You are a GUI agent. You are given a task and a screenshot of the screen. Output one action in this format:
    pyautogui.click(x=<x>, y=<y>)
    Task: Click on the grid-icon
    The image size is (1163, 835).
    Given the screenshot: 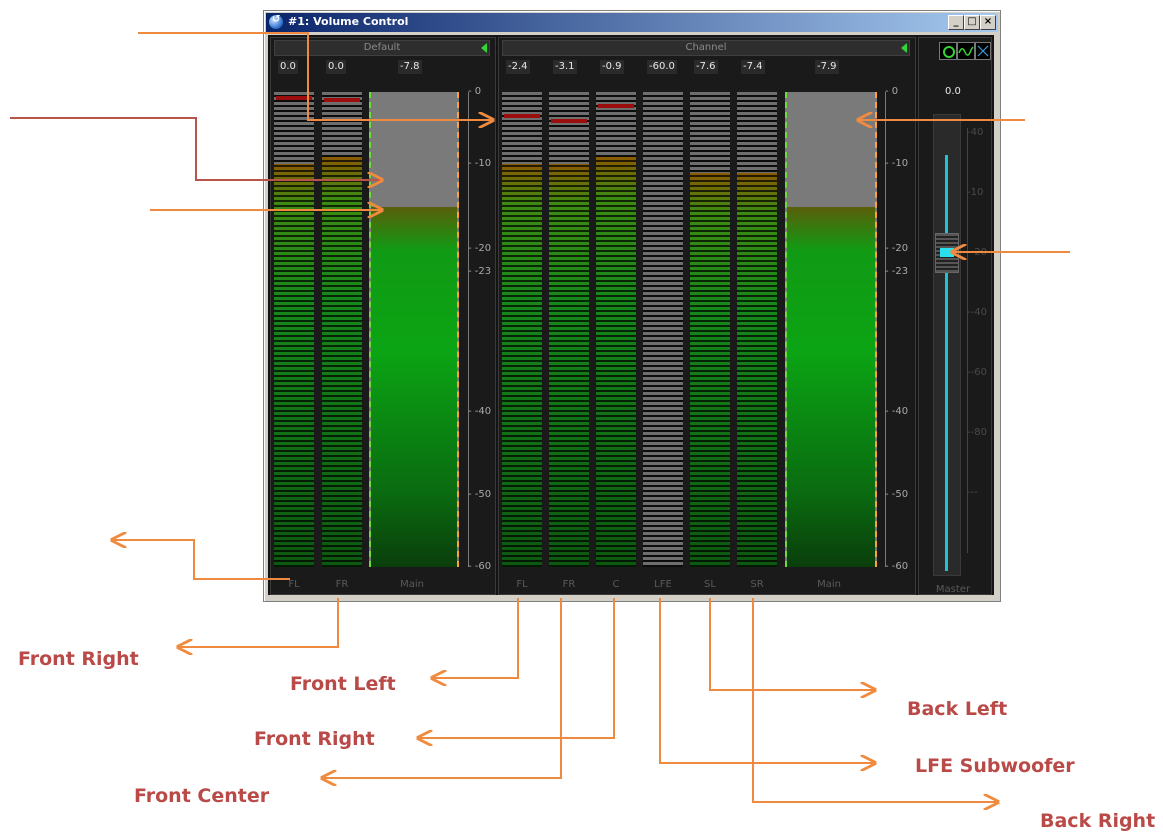 What is the action you would take?
    pyautogui.click(x=983, y=51)
    